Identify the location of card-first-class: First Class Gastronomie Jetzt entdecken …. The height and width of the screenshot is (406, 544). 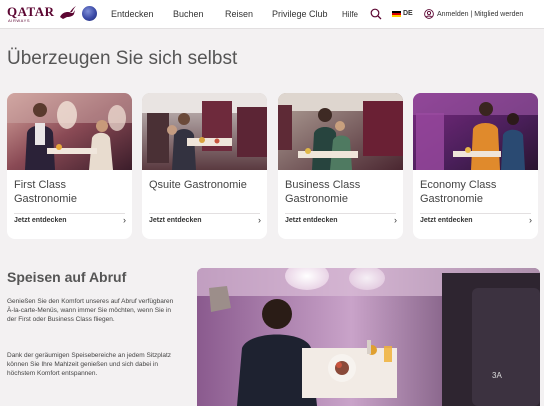
(69, 166).